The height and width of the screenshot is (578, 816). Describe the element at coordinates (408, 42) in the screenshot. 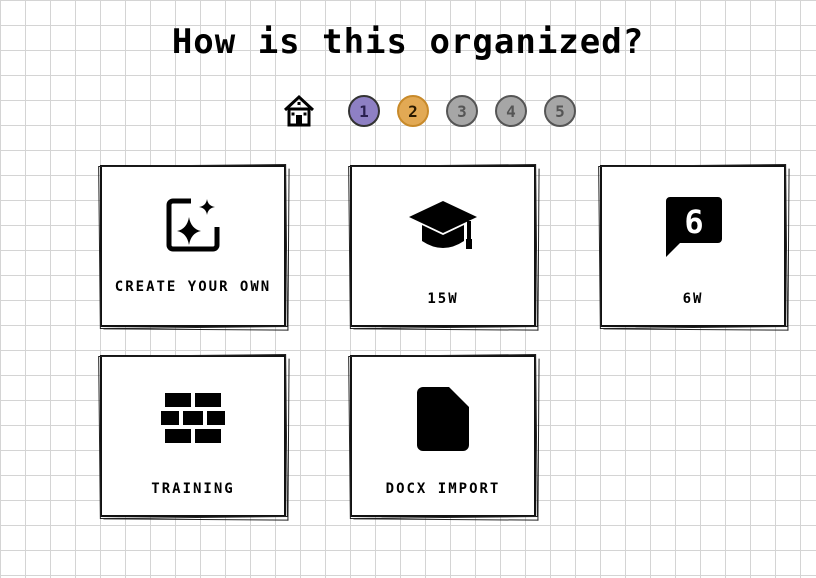

I see `page-title: How is this organized?` at that location.